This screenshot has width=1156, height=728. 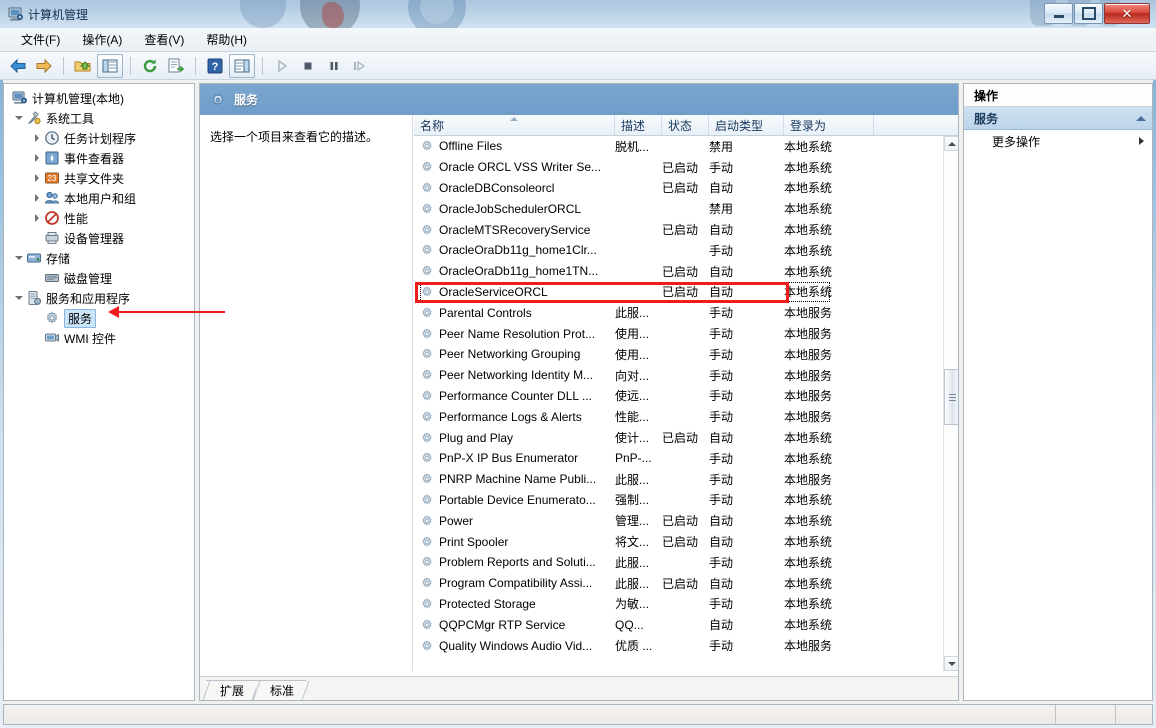 I want to click on tab-extended: 扩展, so click(x=231, y=690).